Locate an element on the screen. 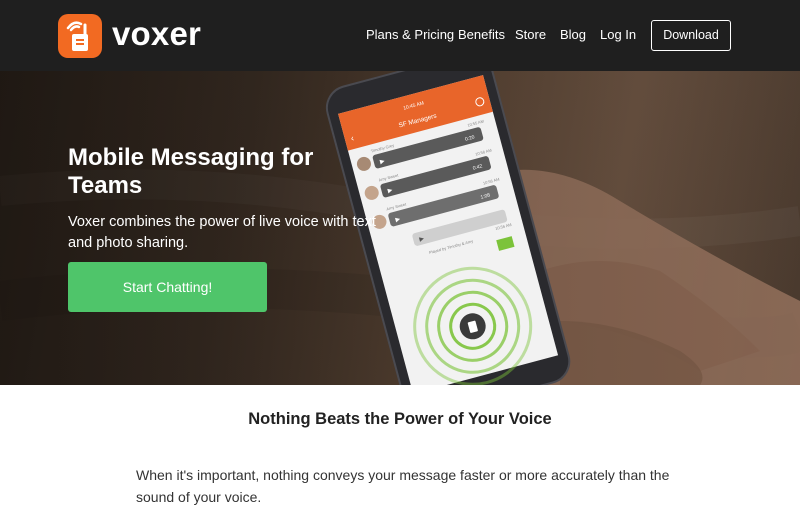 This screenshot has height=508, width=800. section-heading: Nothing Beats the Power of Your Voice is located at coordinates (400, 419).